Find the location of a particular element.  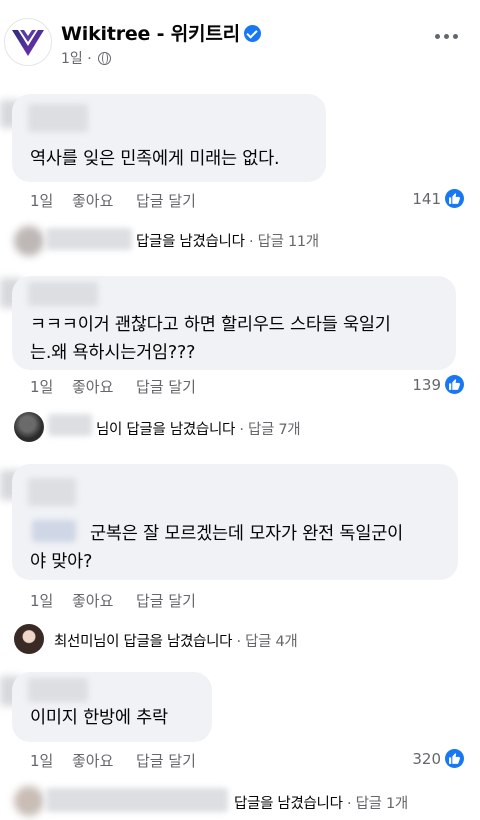

reply-count: · 답글 7개 is located at coordinates (270, 430).